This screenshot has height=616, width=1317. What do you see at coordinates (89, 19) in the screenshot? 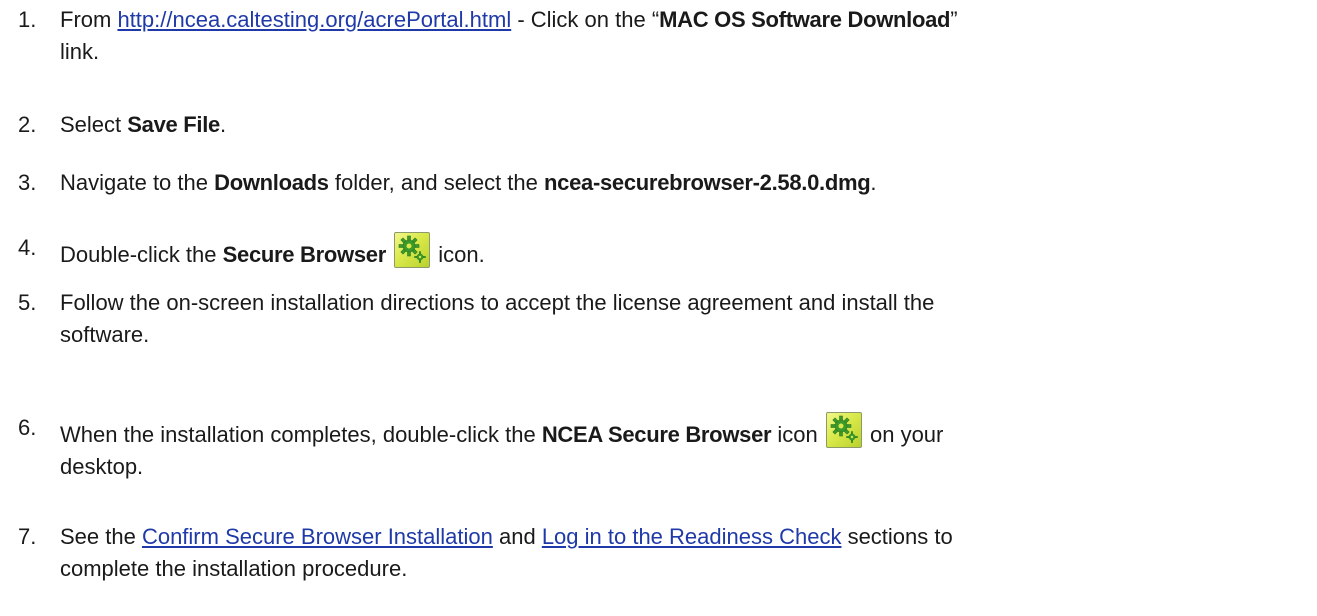
I see `text: From` at bounding box center [89, 19].